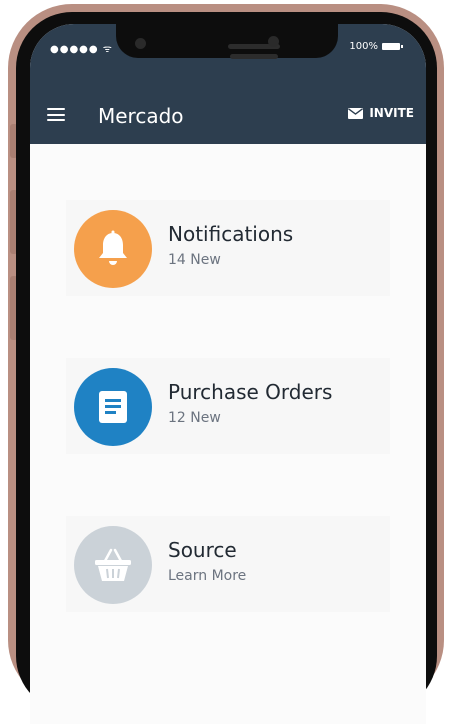  I want to click on invite-button: INVITE, so click(381, 113).